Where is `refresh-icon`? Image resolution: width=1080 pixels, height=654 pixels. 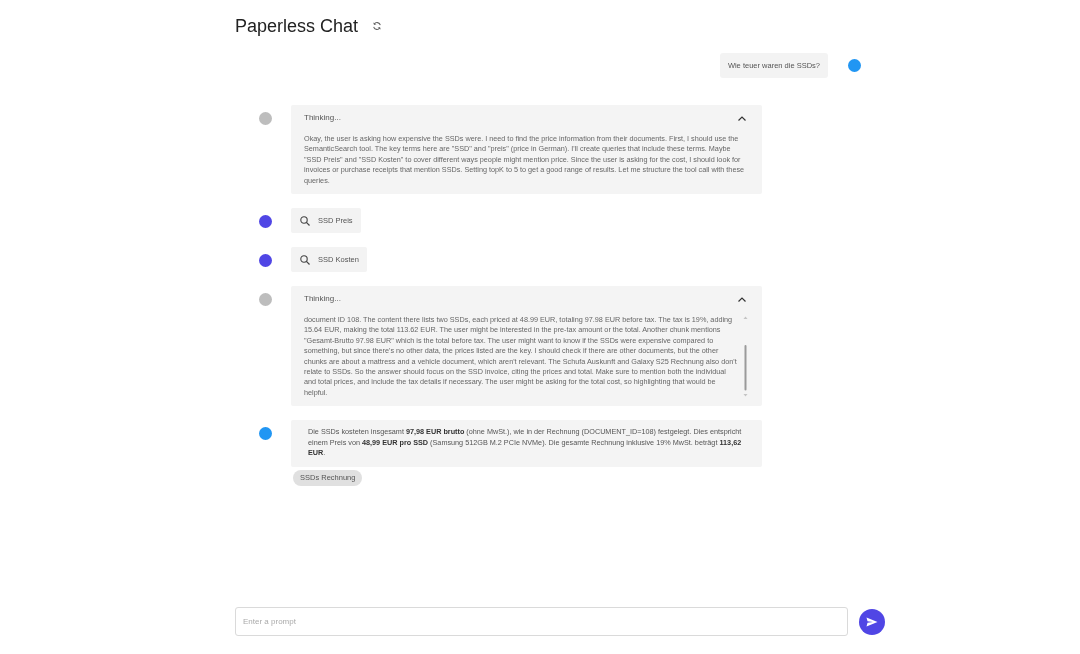
refresh-icon is located at coordinates (377, 26).